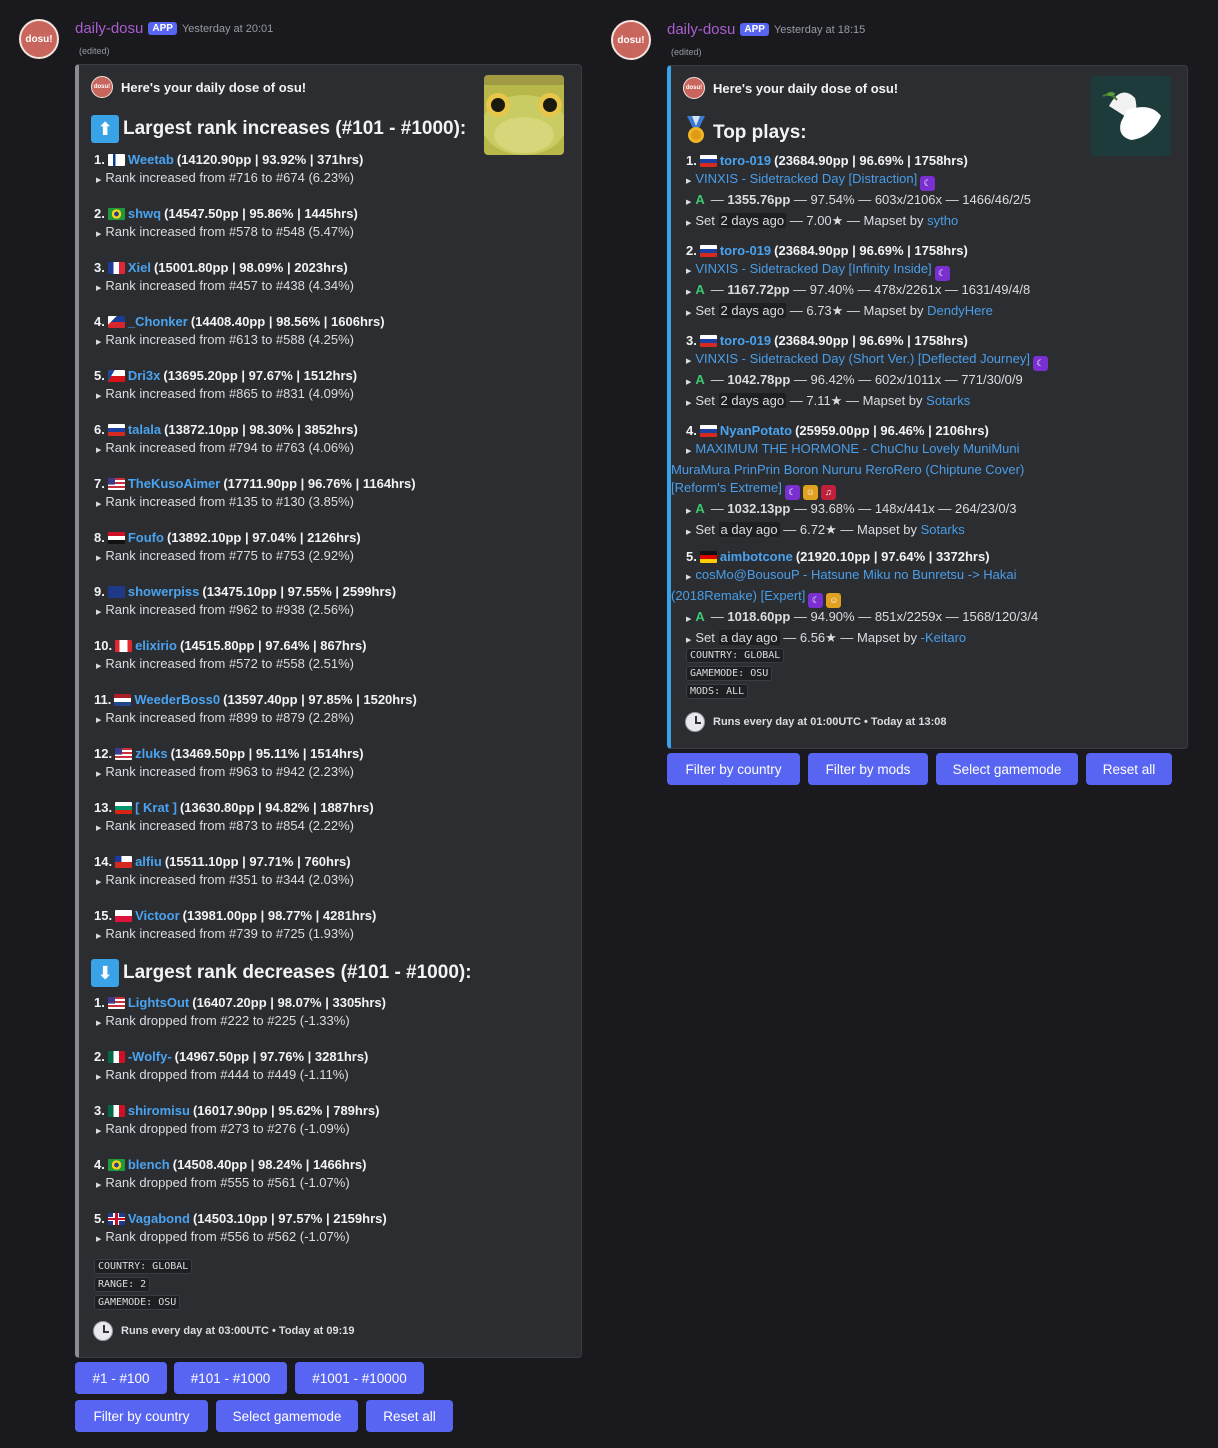 The image size is (1218, 1448). Describe the element at coordinates (156, 808) in the screenshot. I see `username-link: [ Krat ]` at that location.